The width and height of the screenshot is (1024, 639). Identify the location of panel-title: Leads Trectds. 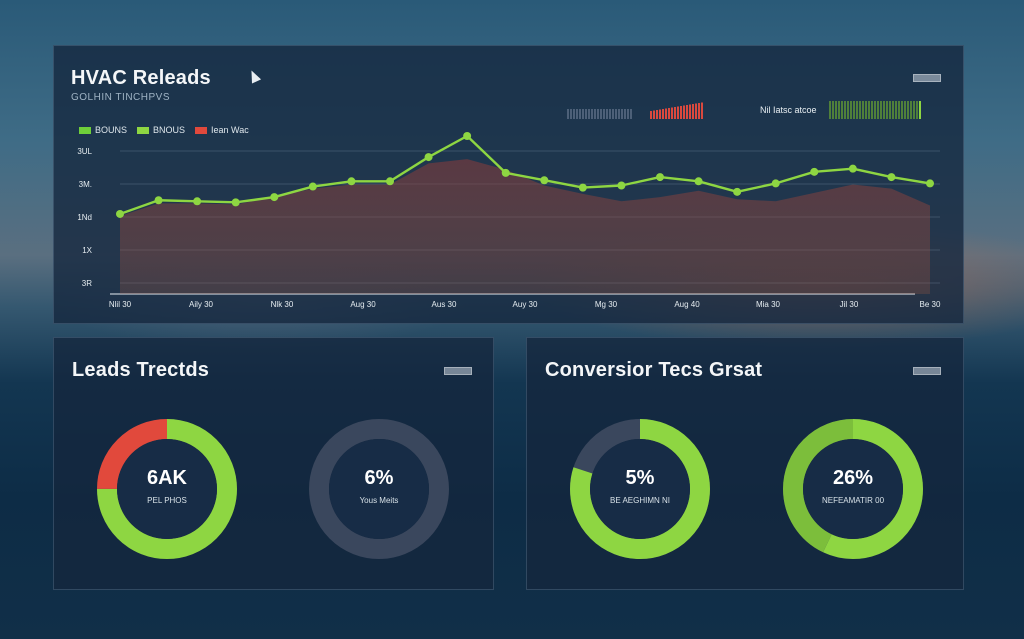
(141, 370).